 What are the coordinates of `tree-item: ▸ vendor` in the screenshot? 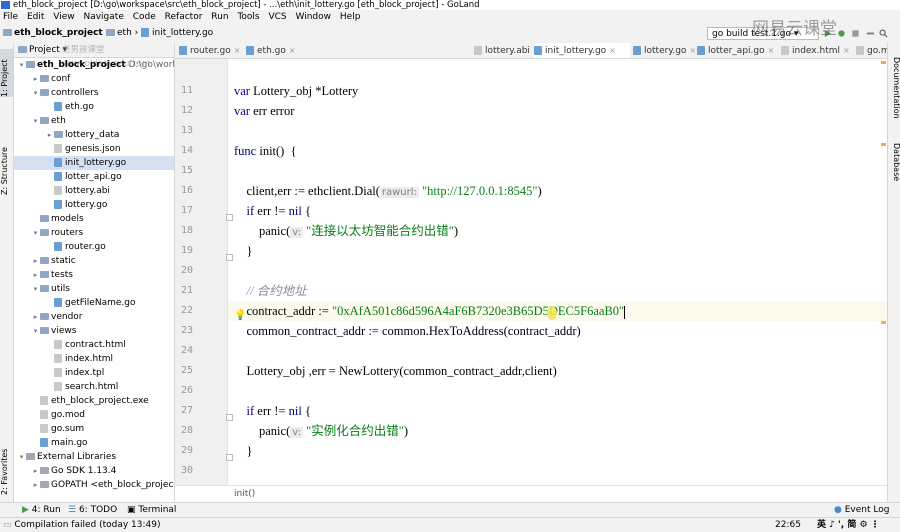 It's located at (94, 317).